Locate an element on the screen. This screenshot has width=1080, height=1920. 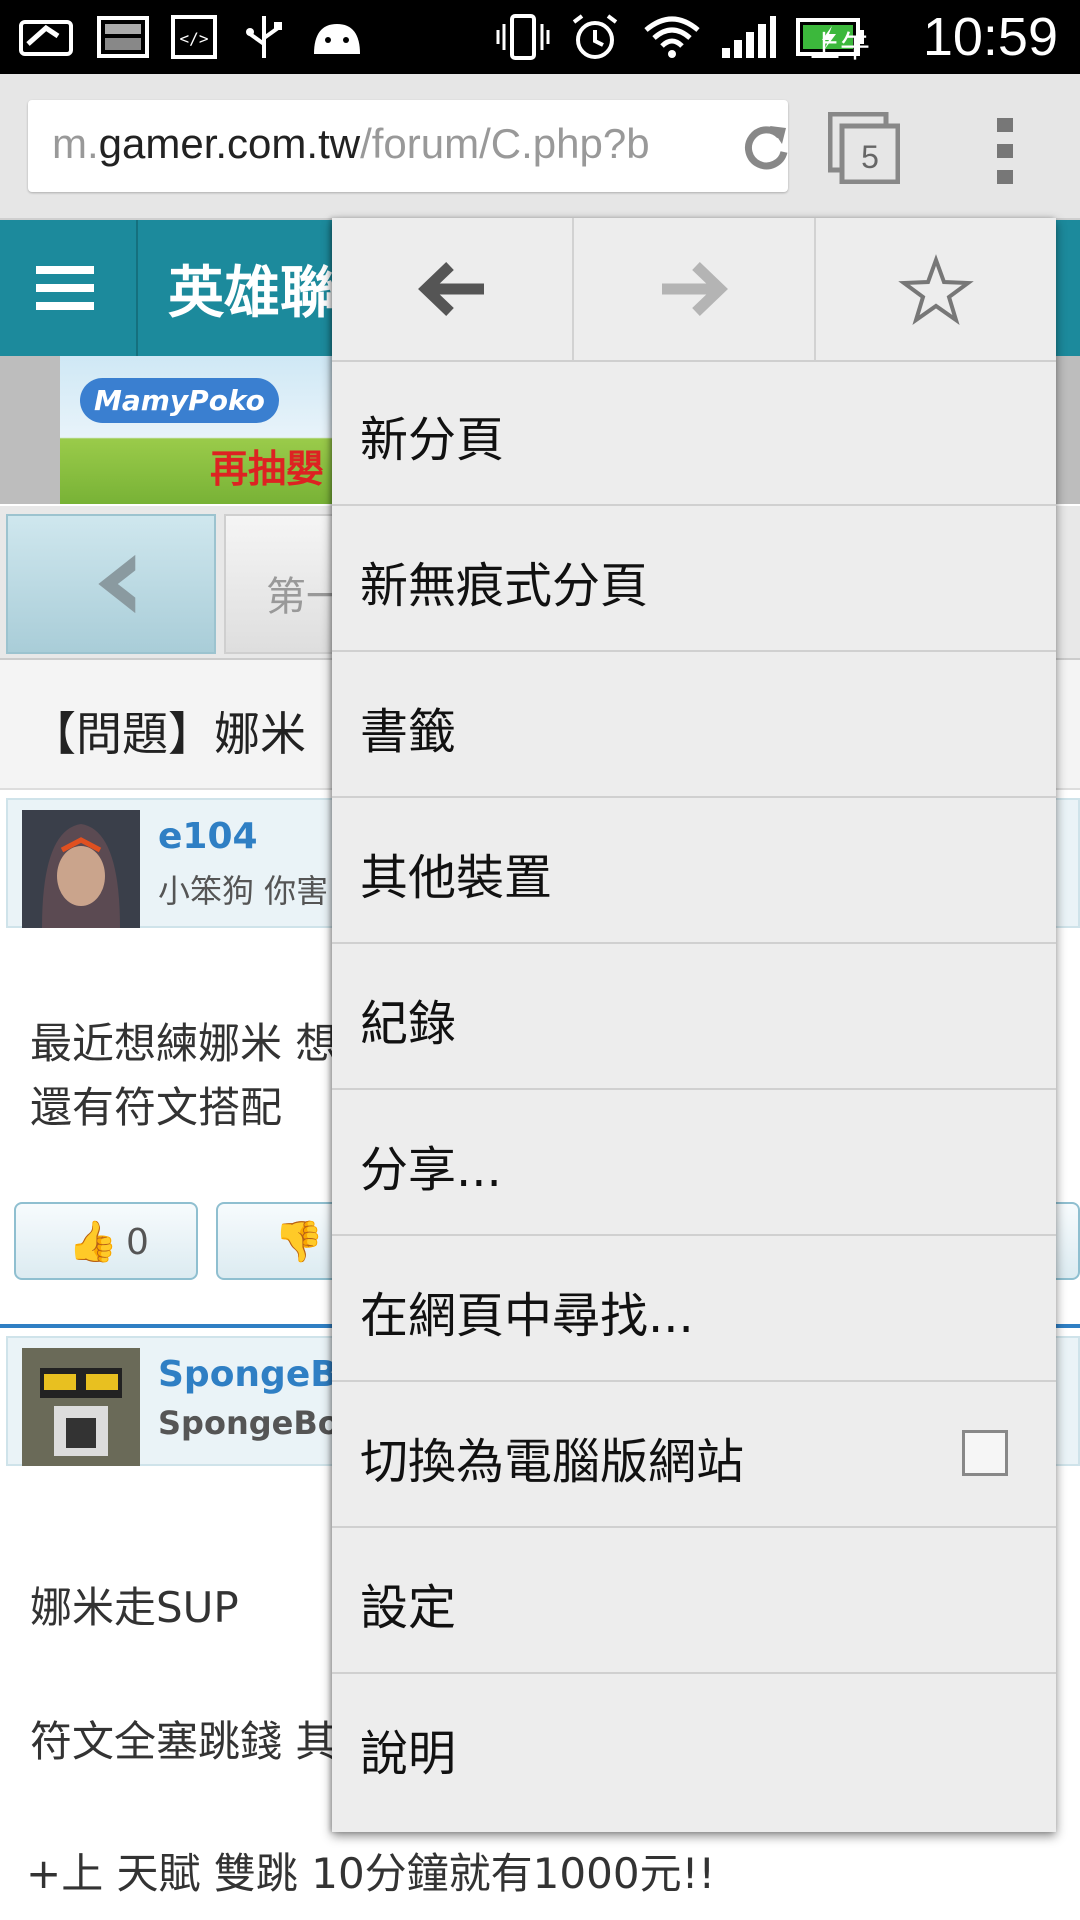
post-line: 符文全塞跳錢 其 is located at coordinates (184, 1741).